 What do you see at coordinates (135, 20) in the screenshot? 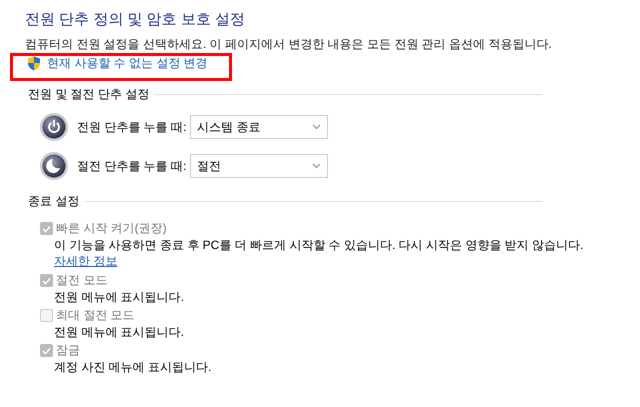
I see `page-title: 전원 단추 정의 및 암호 보호 설정` at bounding box center [135, 20].